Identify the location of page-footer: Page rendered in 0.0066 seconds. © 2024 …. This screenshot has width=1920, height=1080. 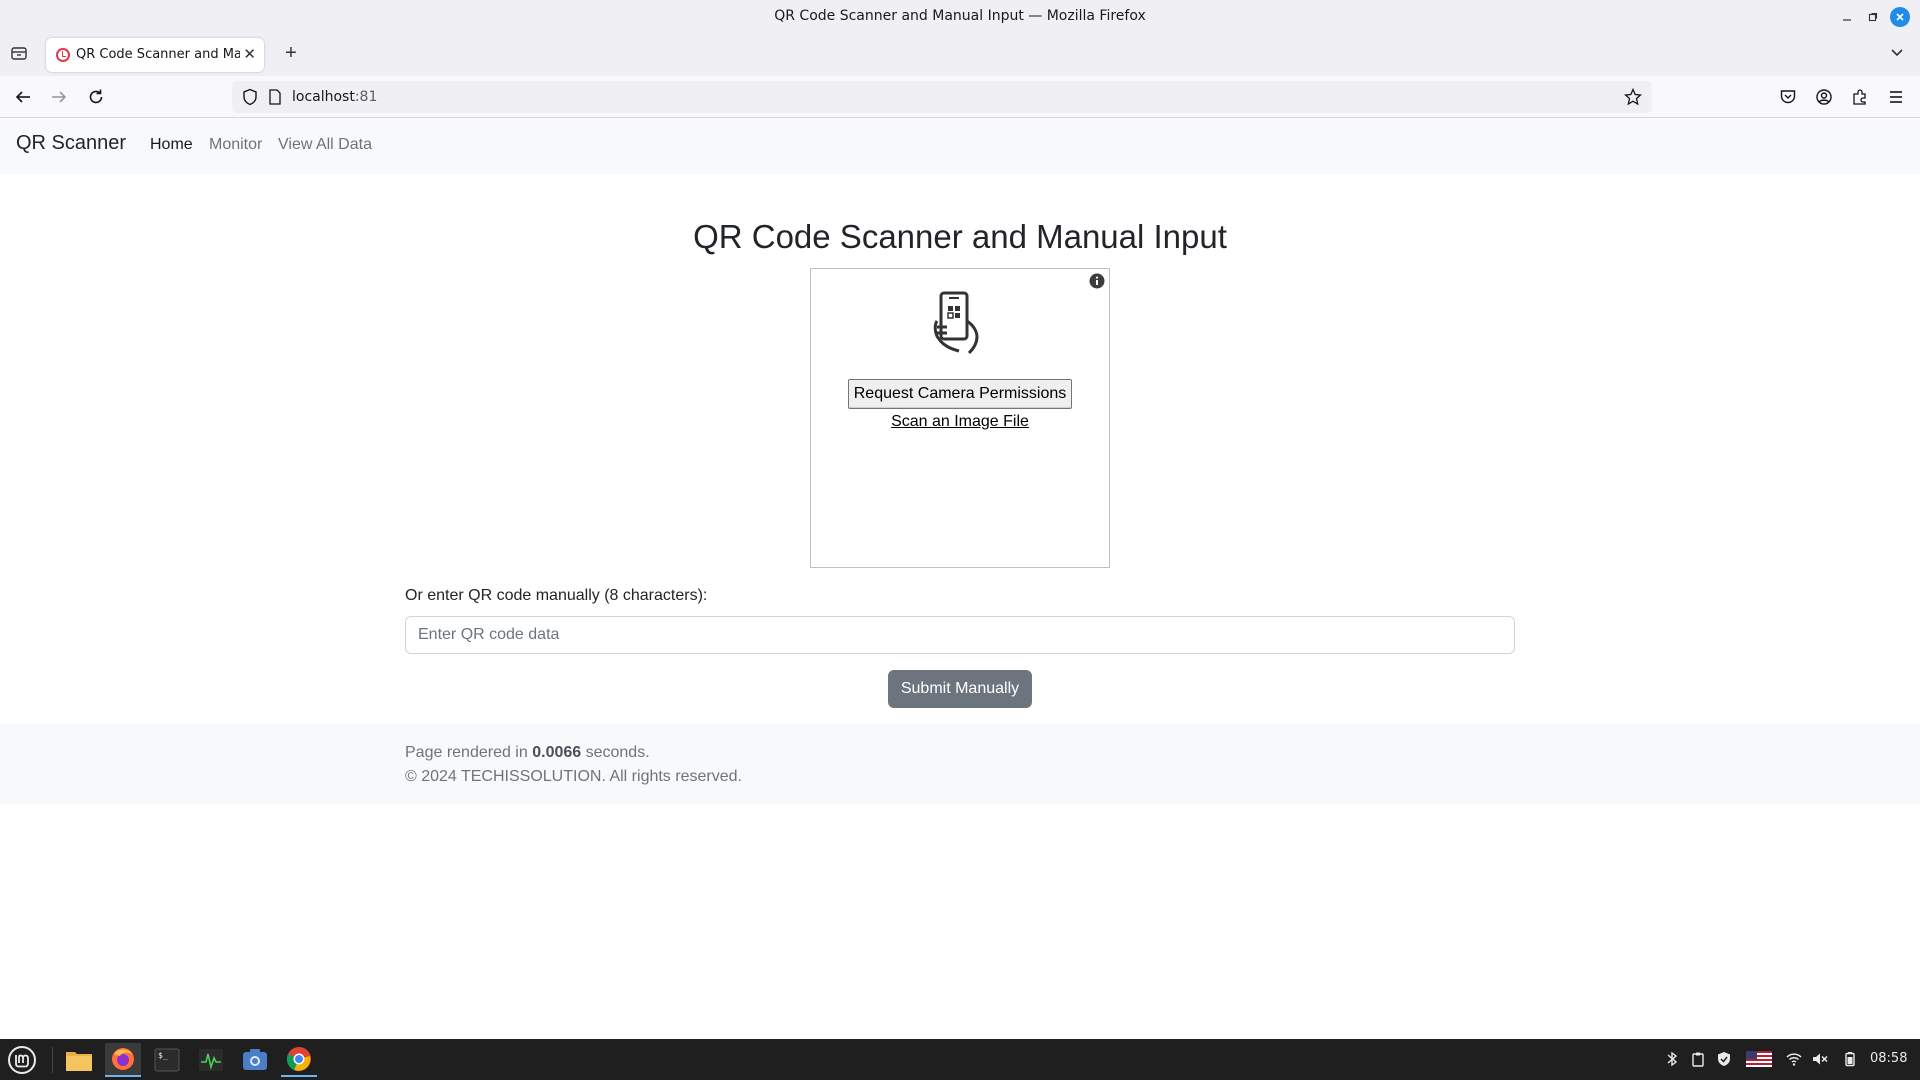
(960, 764).